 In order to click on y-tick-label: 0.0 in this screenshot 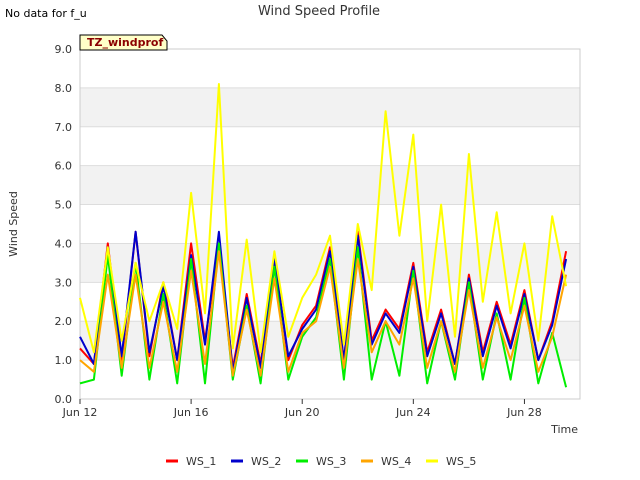, I will do `click(64, 399)`.